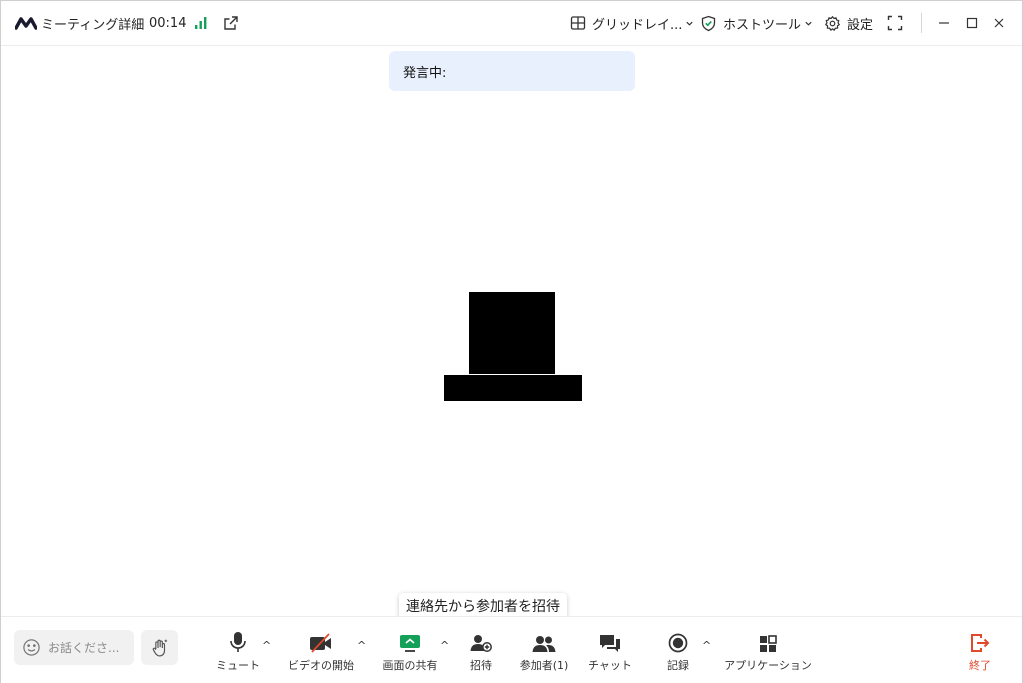 The height and width of the screenshot is (683, 1023). I want to click on host-tools-label: ホストツール, so click(762, 25).